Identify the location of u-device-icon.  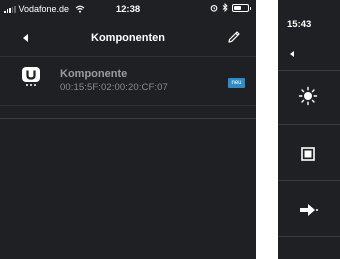
(31, 76).